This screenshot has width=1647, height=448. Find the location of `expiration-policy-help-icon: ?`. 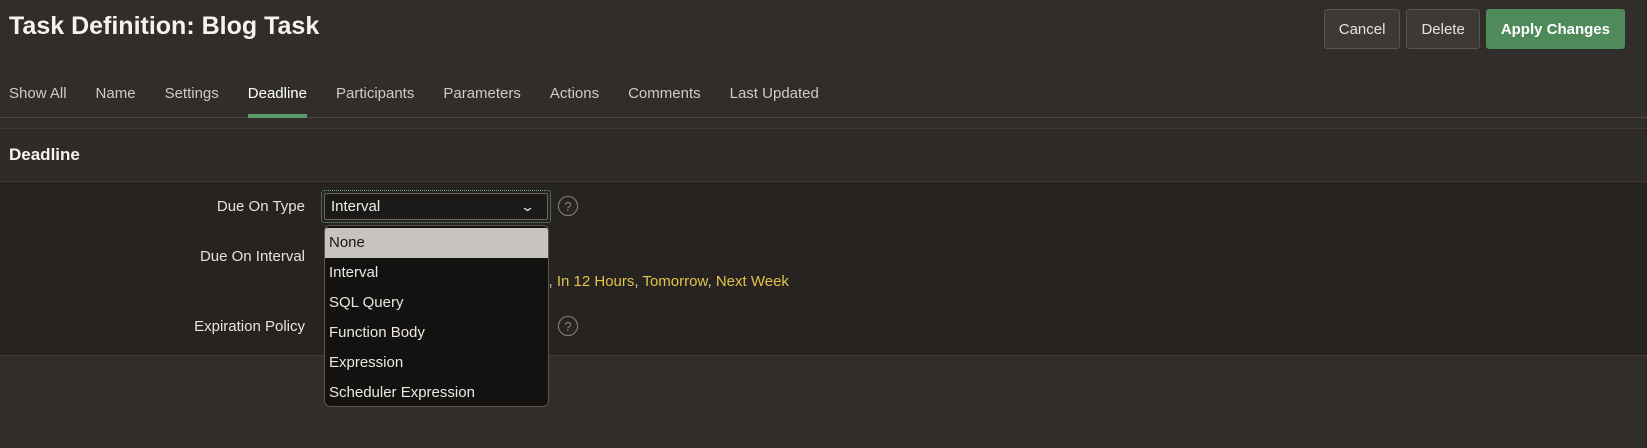

expiration-policy-help-icon: ? is located at coordinates (568, 326).